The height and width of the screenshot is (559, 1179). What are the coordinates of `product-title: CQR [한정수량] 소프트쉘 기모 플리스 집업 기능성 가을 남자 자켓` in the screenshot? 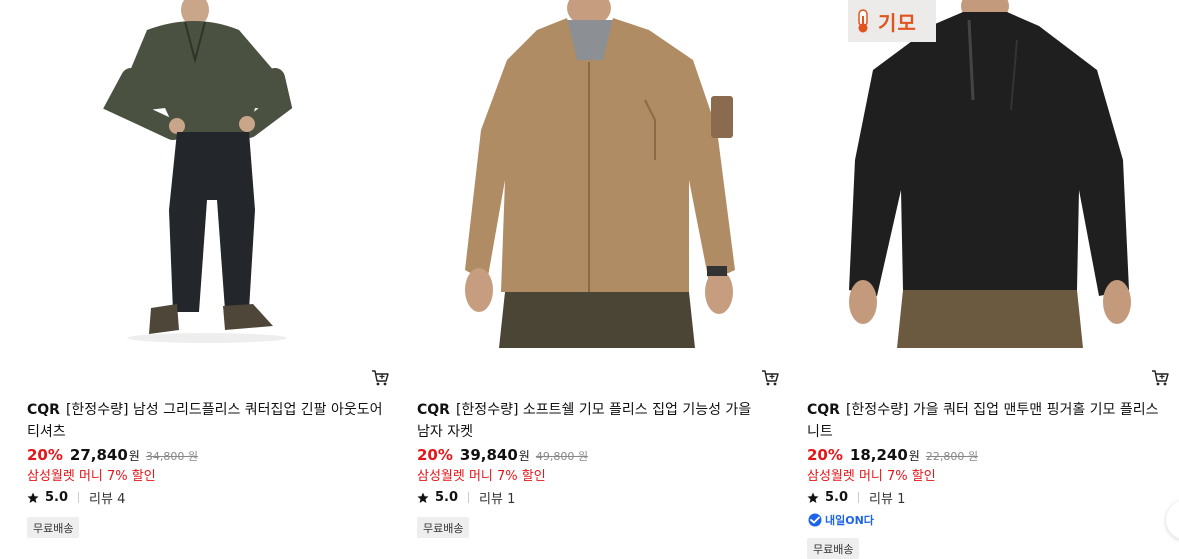 It's located at (598, 421).